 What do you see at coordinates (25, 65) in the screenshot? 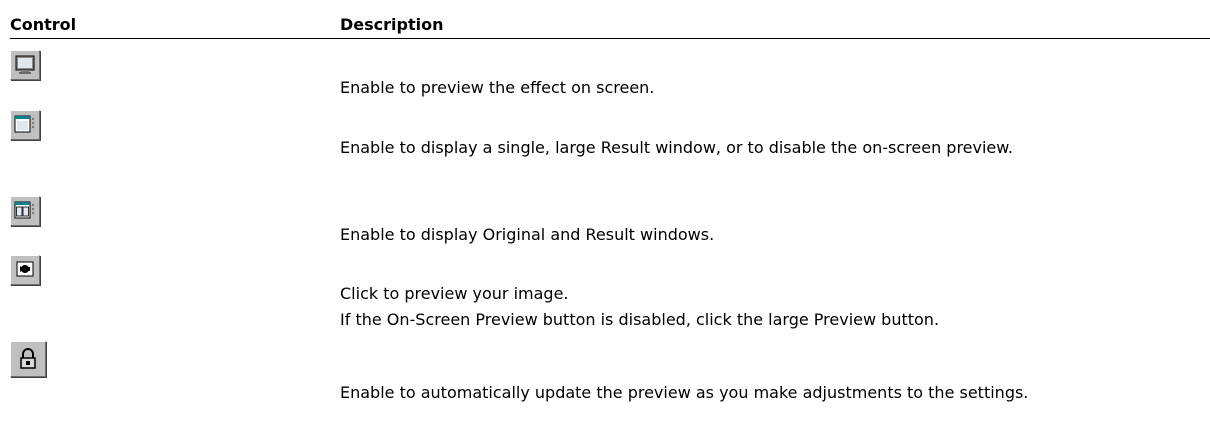
I see `on-screen-preview-icon` at bounding box center [25, 65].